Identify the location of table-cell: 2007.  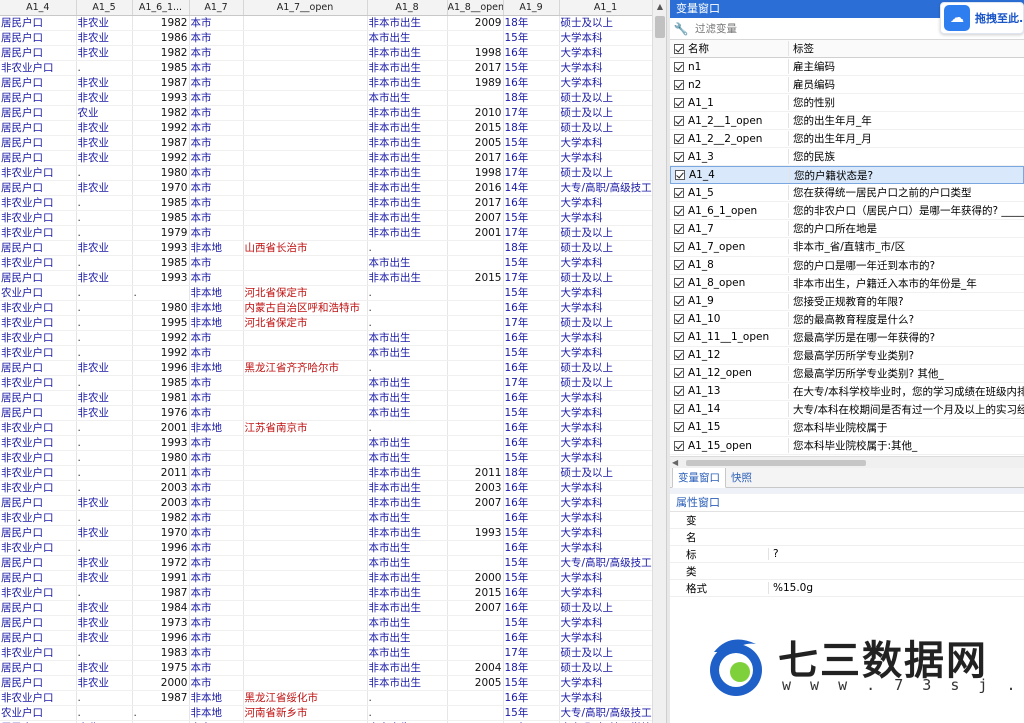
(475, 608).